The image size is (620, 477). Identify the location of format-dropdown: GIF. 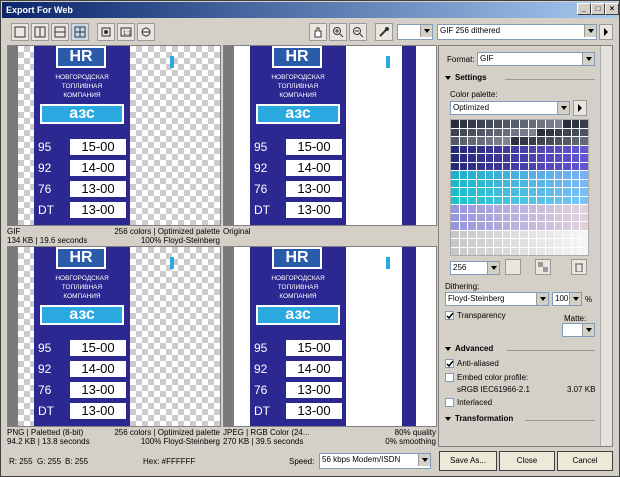
(536, 59).